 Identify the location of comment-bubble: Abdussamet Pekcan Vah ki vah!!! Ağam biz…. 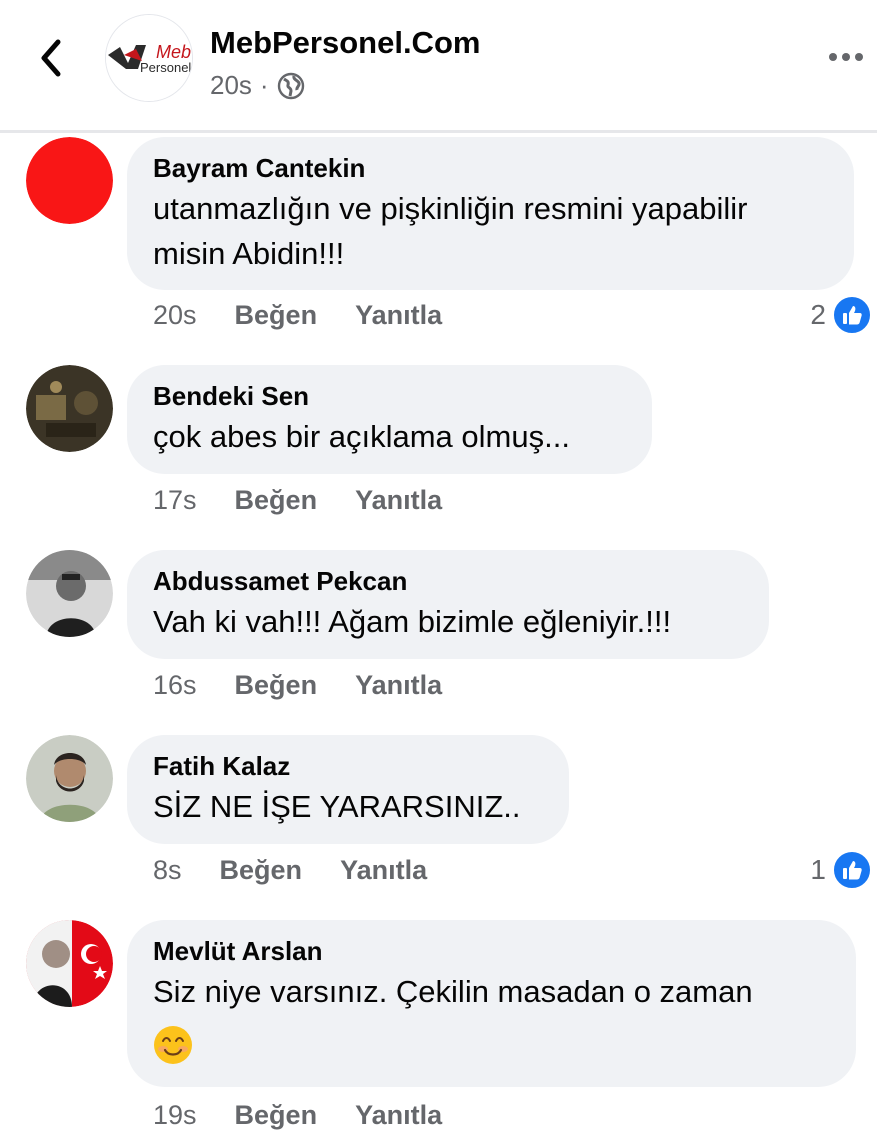
(448, 604).